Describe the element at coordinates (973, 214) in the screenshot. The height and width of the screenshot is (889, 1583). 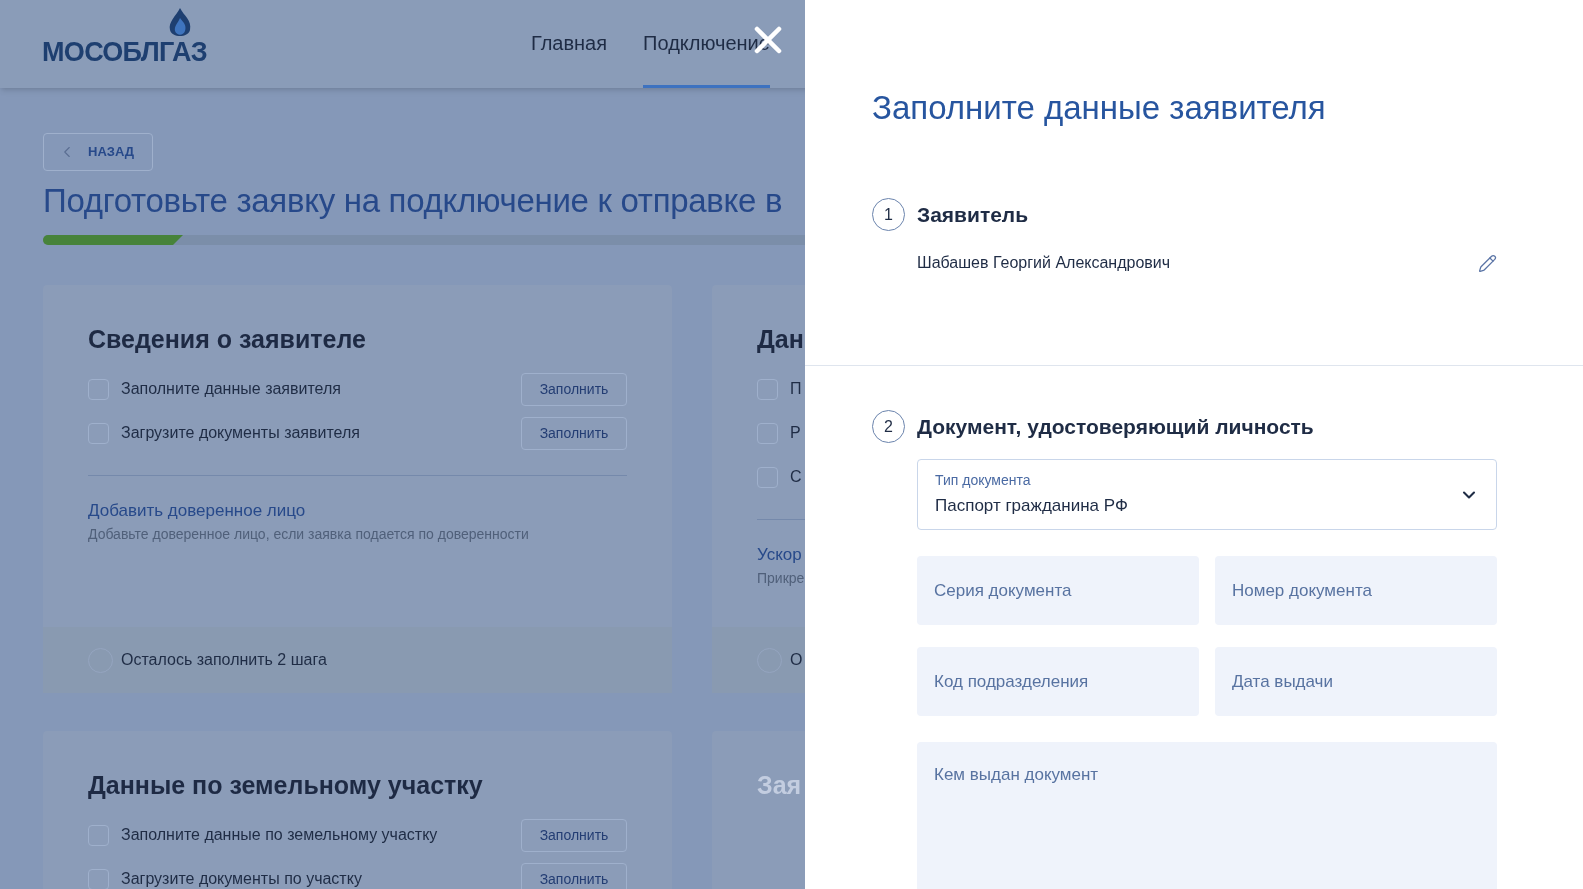
I see `step-title: Заявитель` at that location.